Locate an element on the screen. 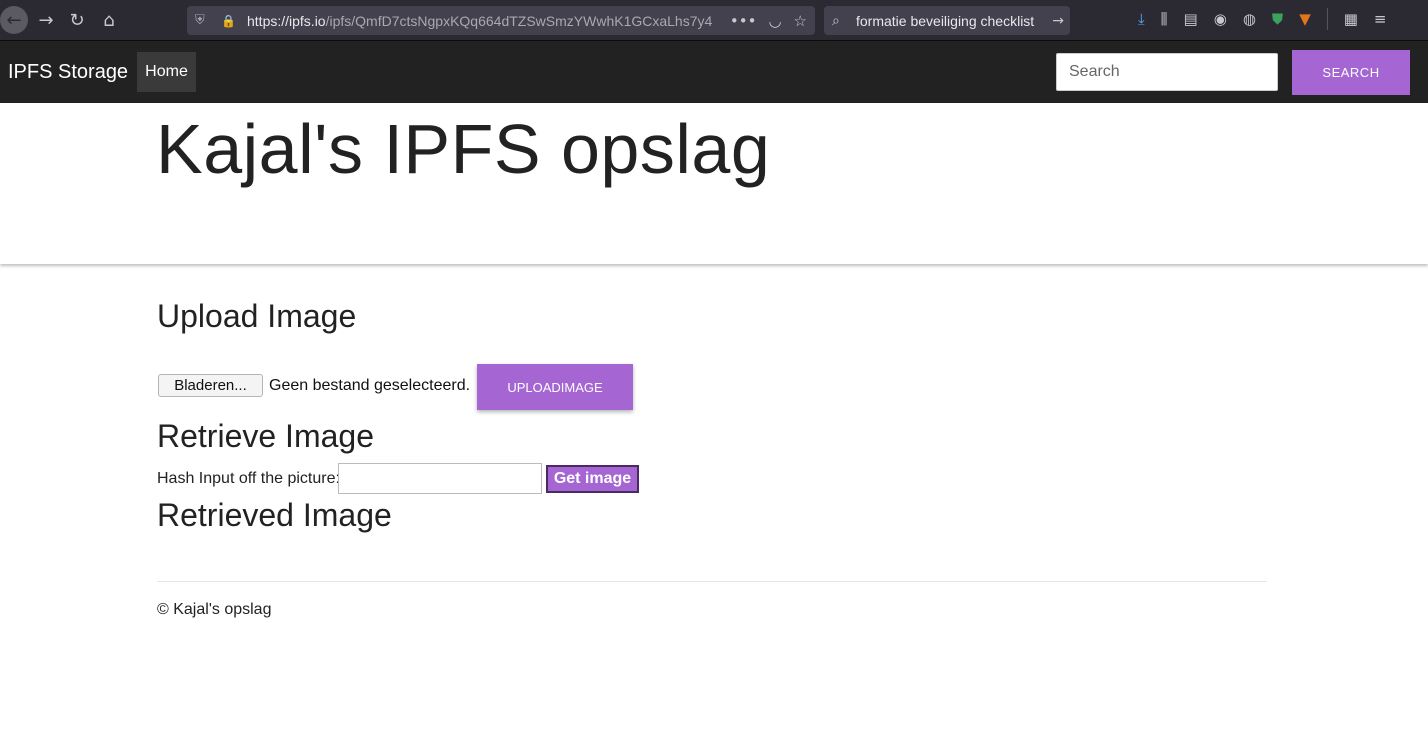  browser-search-bar: ⌕ formatie beveiliging checklist → is located at coordinates (947, 20).